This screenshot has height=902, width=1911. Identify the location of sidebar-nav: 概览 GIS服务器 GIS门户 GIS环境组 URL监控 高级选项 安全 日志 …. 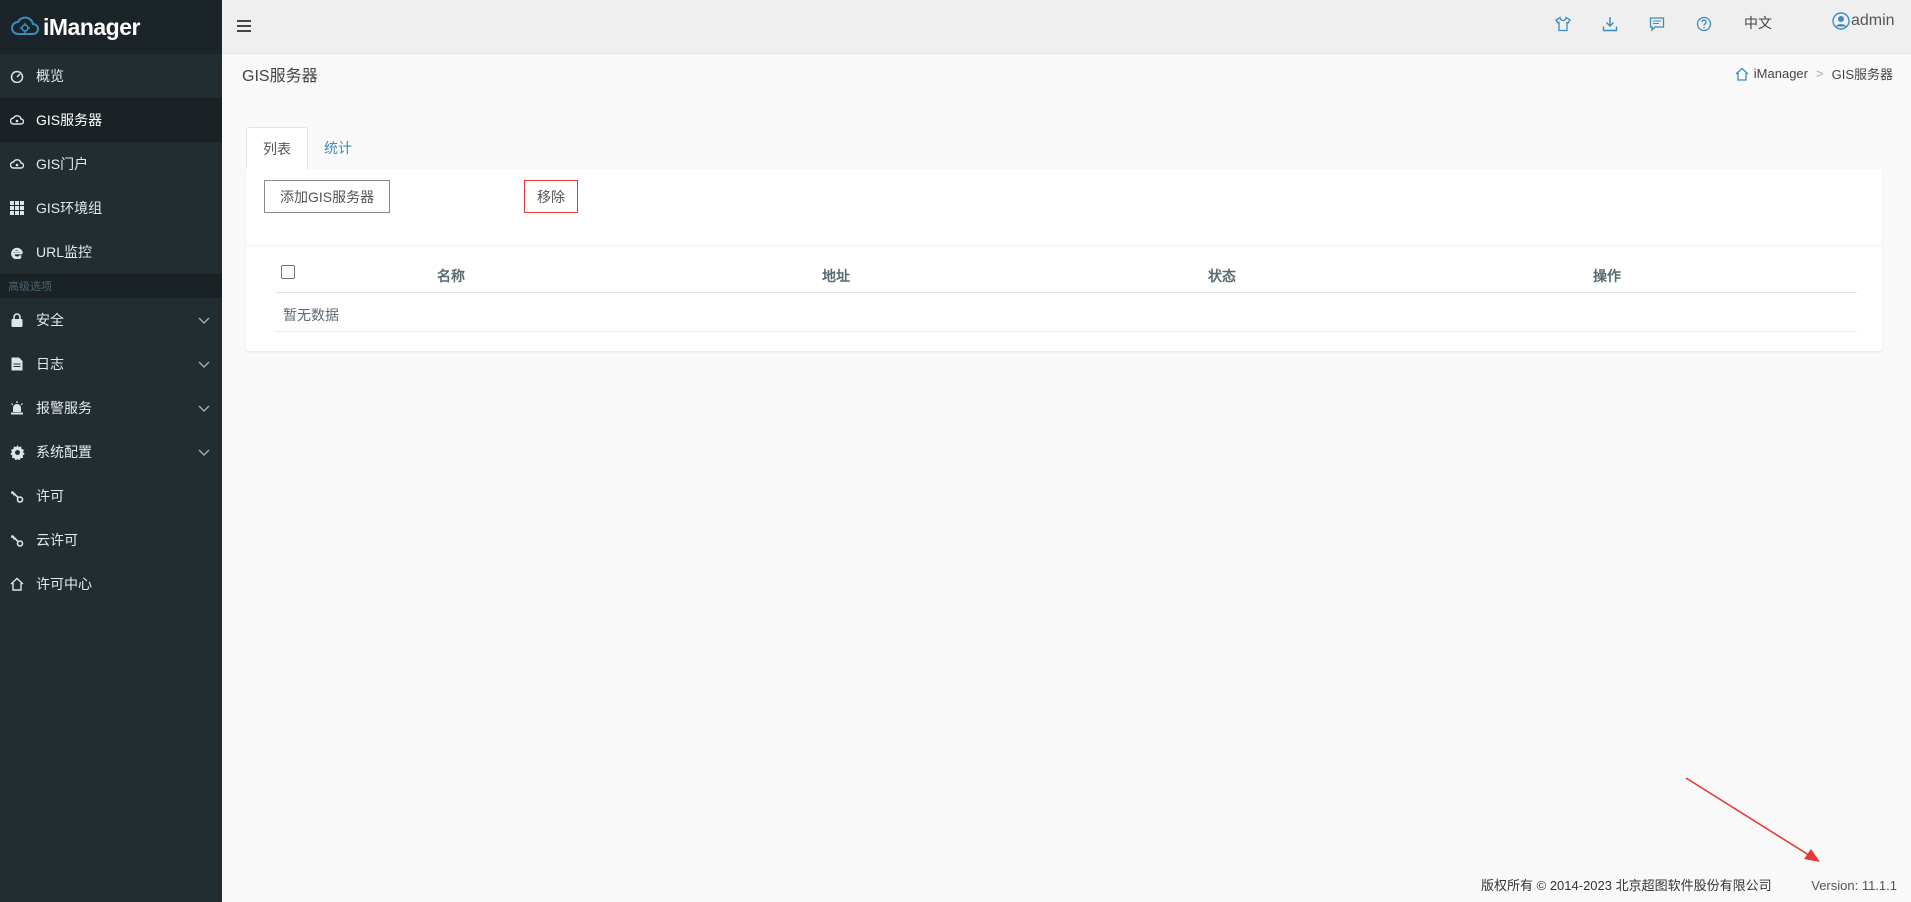
(111, 330).